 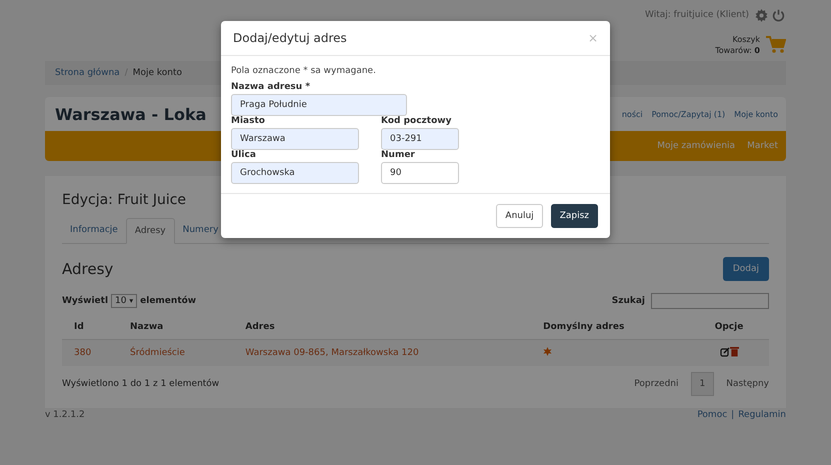 What do you see at coordinates (762, 415) in the screenshot?
I see `footer-link: Regulamin` at bounding box center [762, 415].